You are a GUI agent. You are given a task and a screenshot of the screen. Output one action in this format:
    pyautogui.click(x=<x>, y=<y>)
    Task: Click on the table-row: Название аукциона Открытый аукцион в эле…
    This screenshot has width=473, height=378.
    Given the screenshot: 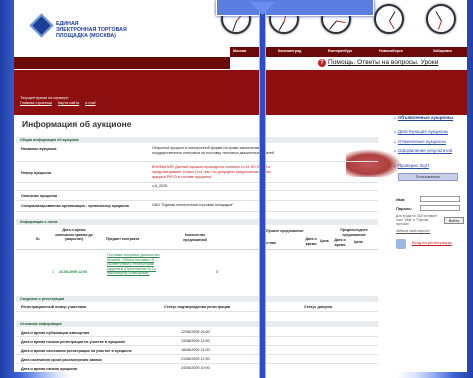 What is the action you would take?
    pyautogui.click(x=197, y=153)
    